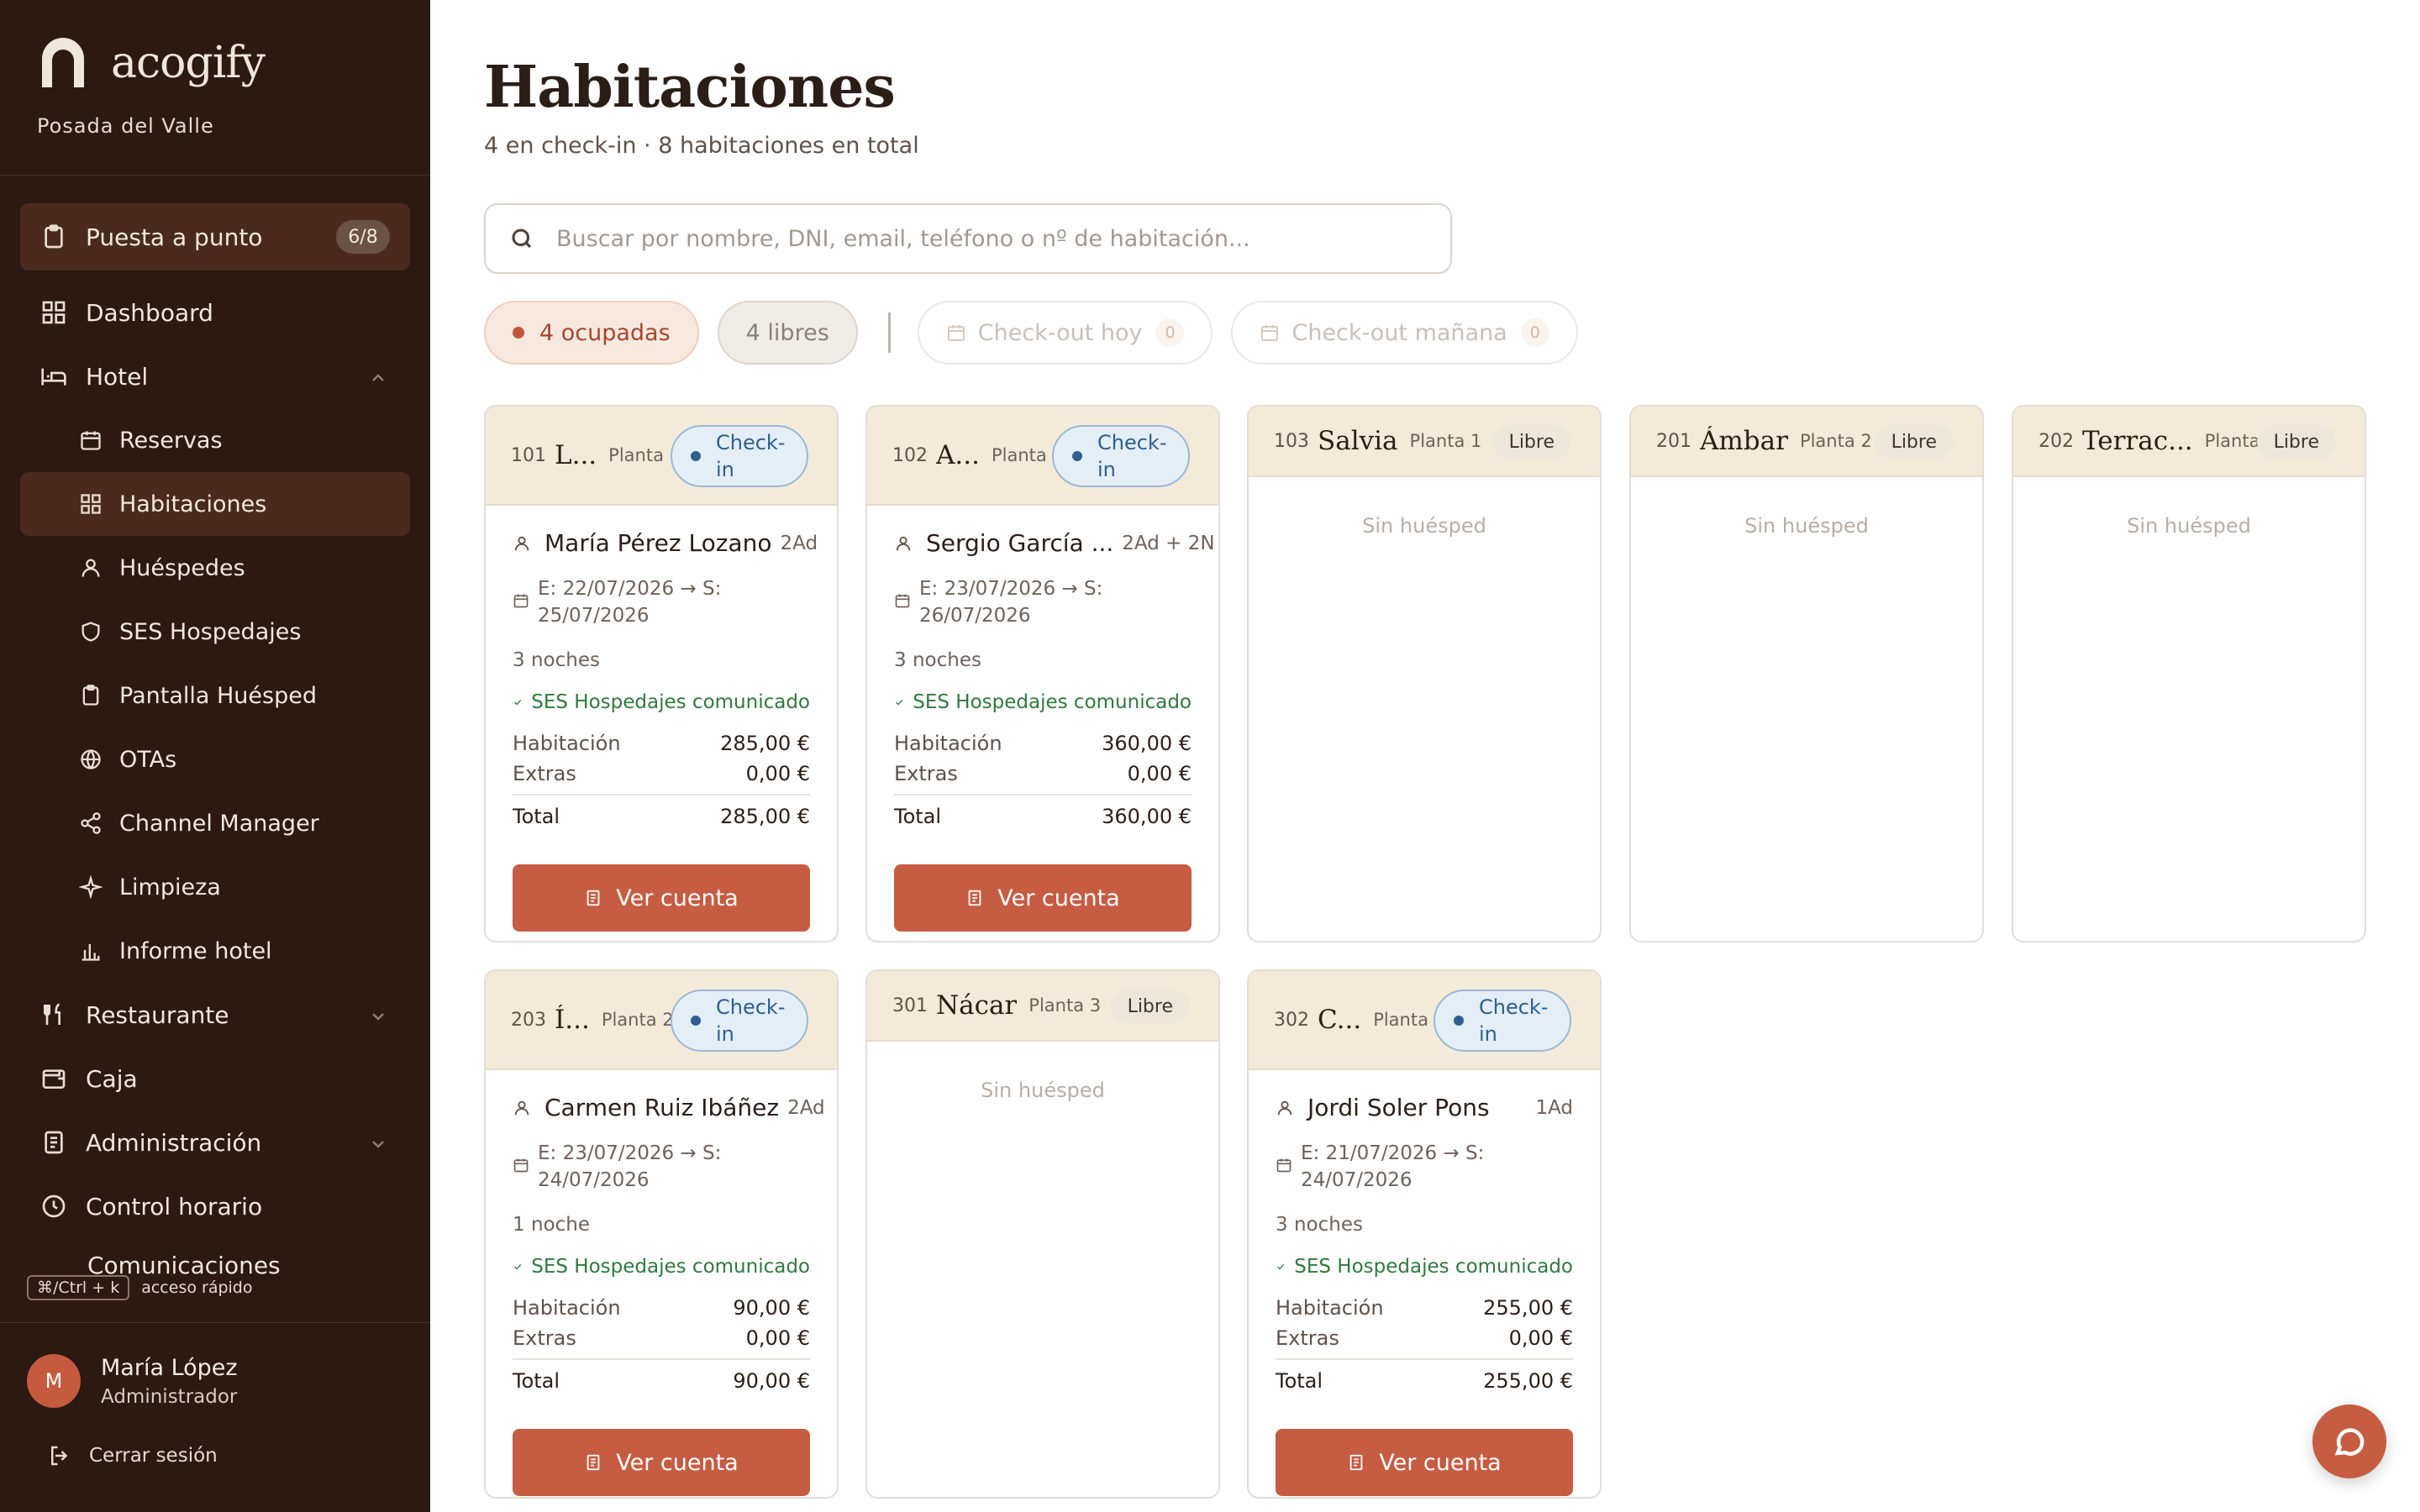 This screenshot has width=2420, height=1512. I want to click on search-box, so click(968, 238).